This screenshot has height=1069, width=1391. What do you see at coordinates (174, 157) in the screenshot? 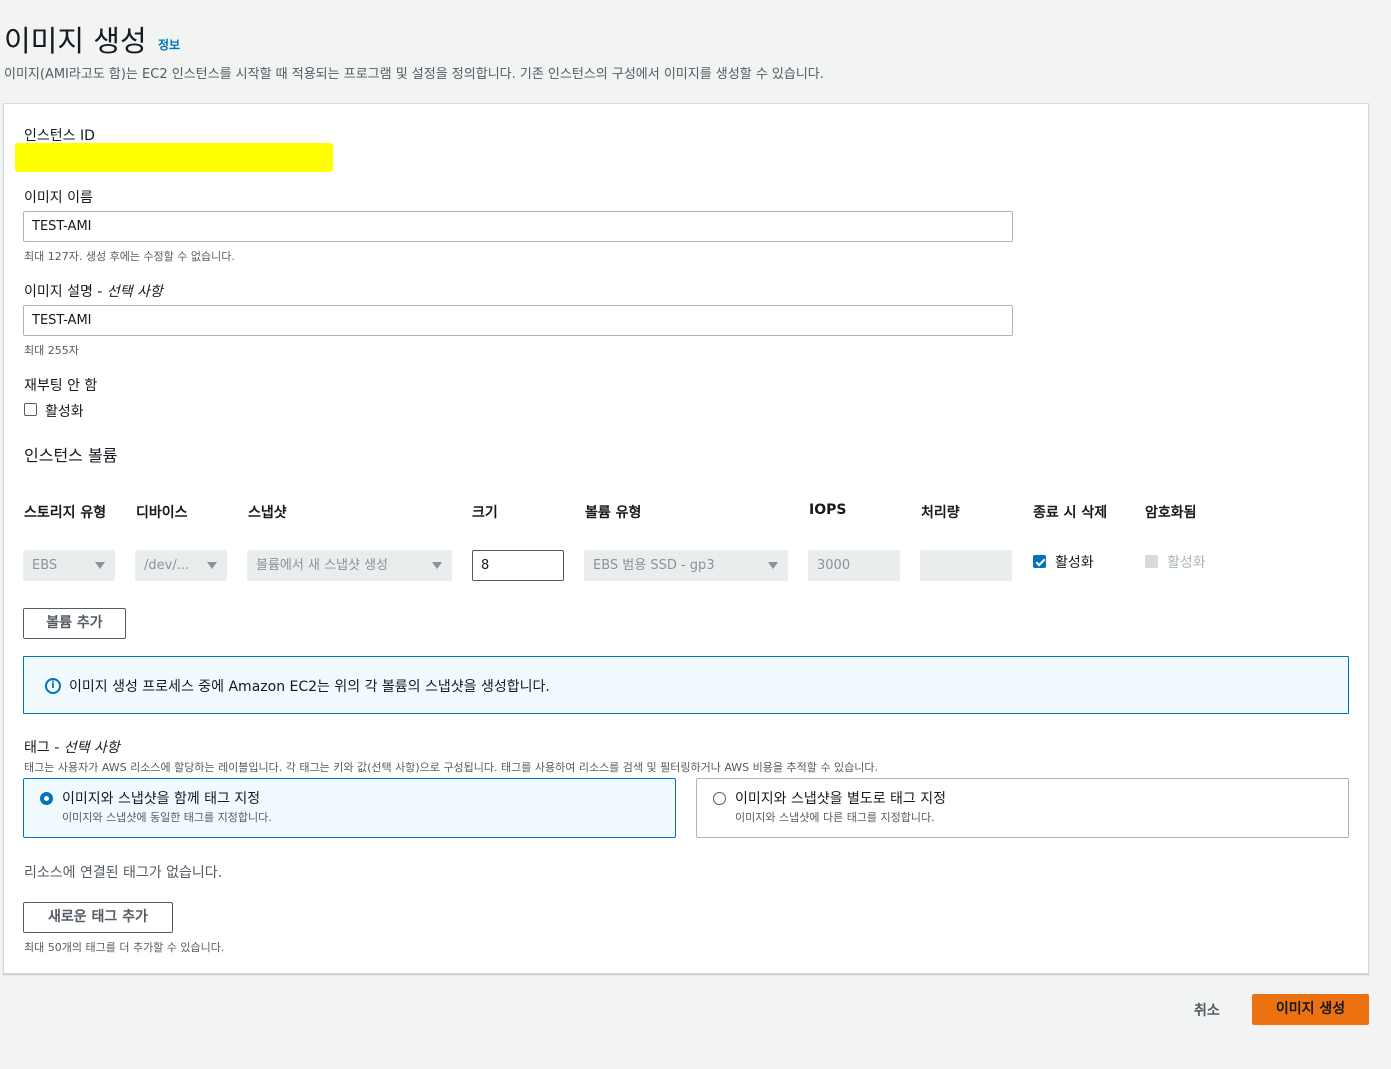
I see `instance-id-redacted` at bounding box center [174, 157].